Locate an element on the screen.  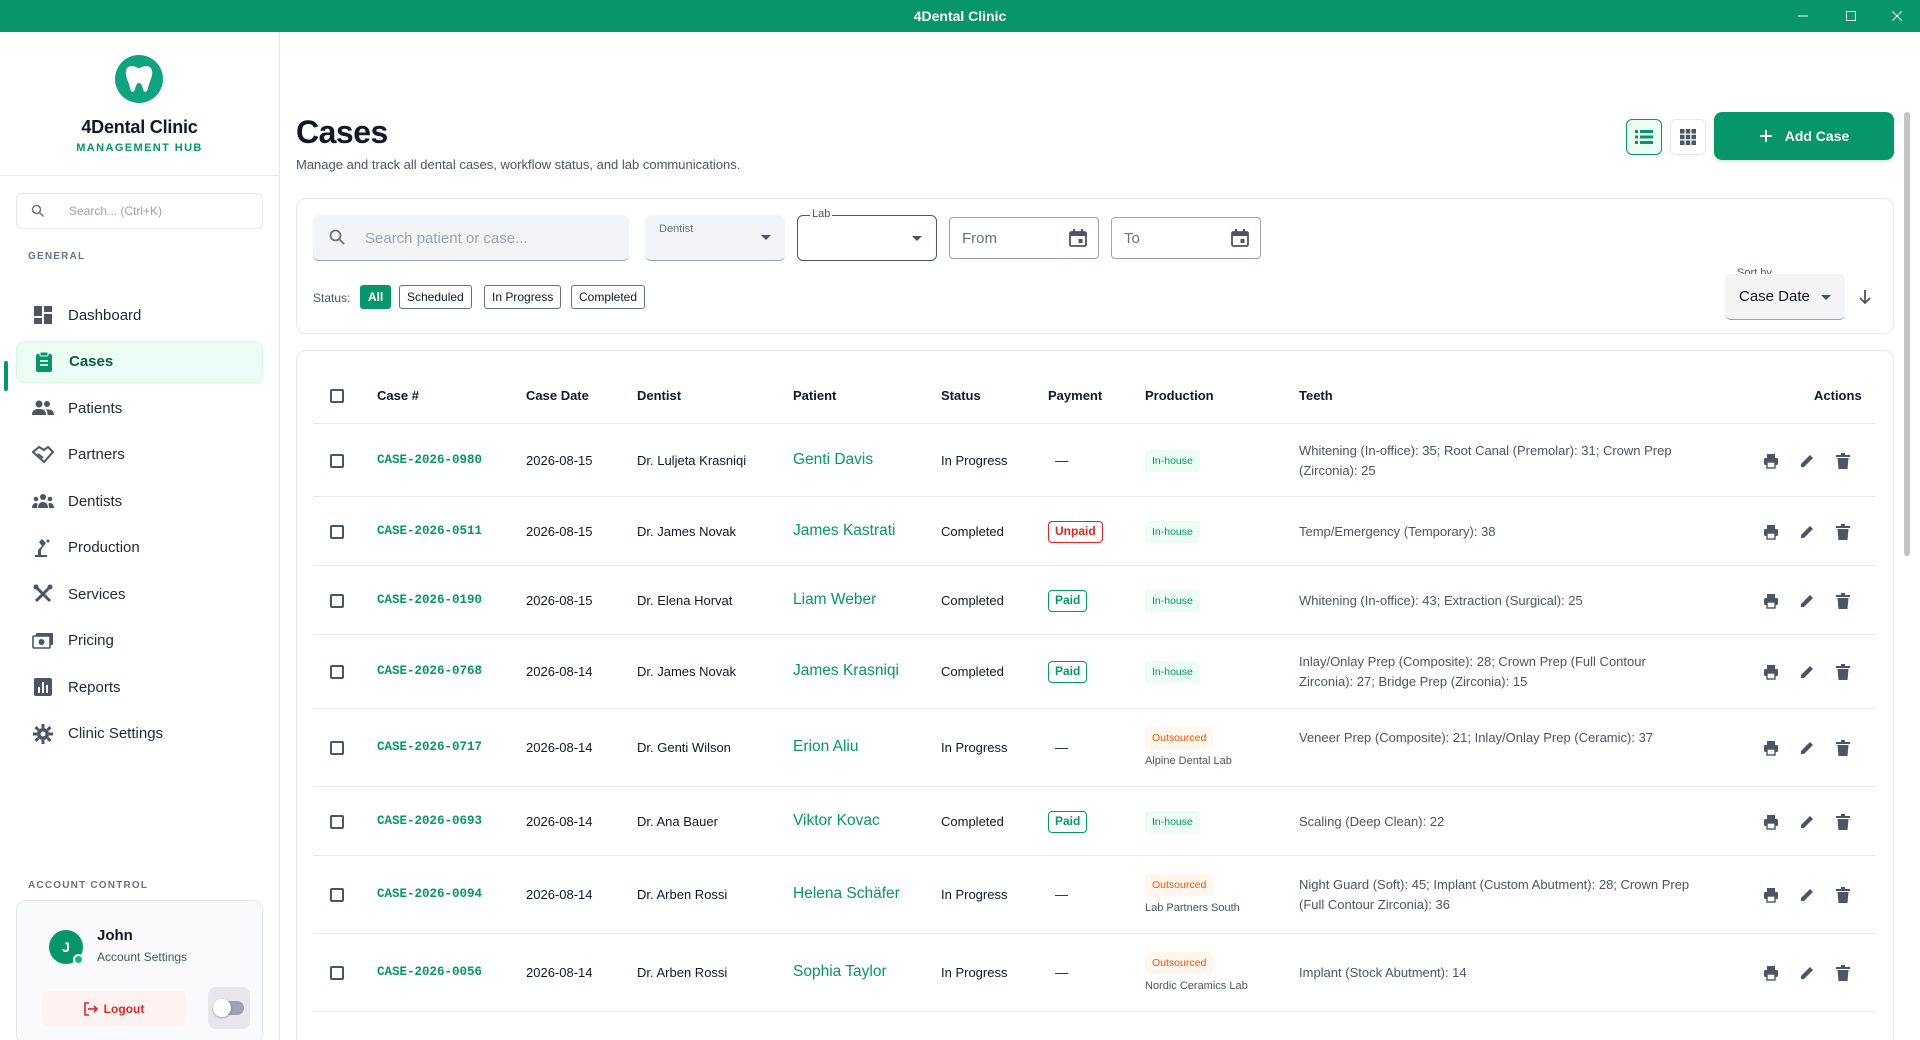
list-view-button is located at coordinates (1644, 137).